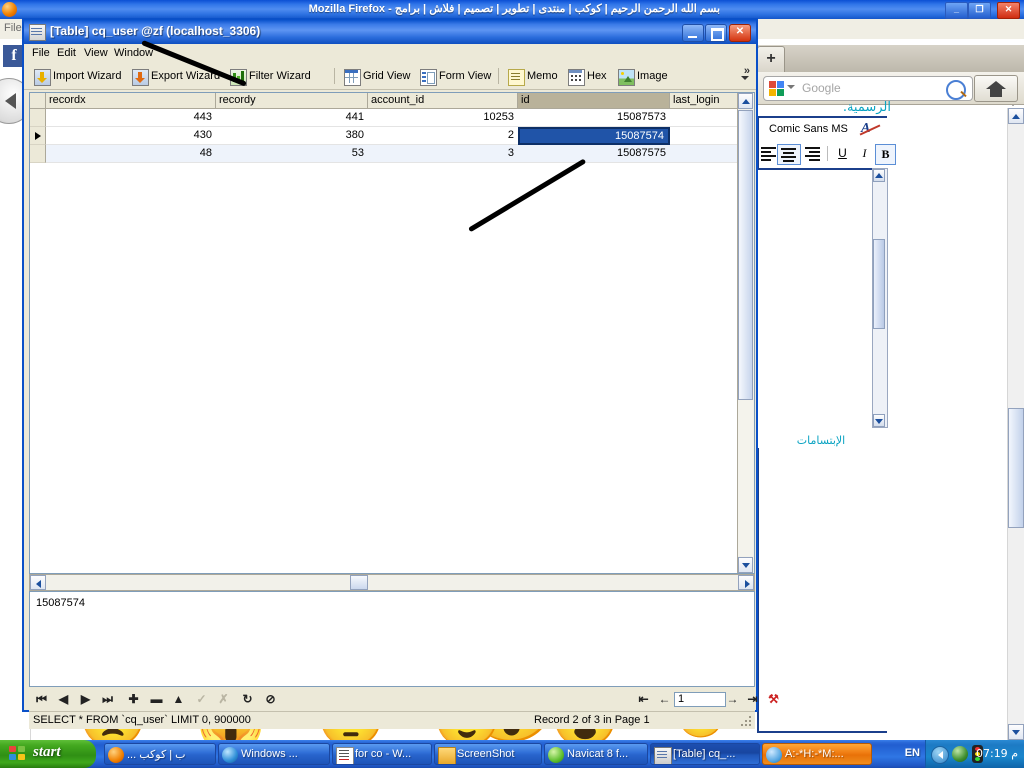 The height and width of the screenshot is (768, 1024). Describe the element at coordinates (956, 10) in the screenshot. I see `browser-minimize-button: _` at that location.